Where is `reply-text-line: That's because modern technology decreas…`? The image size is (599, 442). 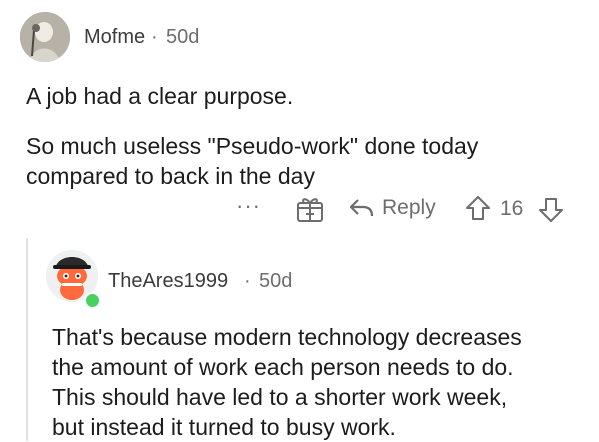 reply-text-line: That's because modern technology decreas… is located at coordinates (287, 337).